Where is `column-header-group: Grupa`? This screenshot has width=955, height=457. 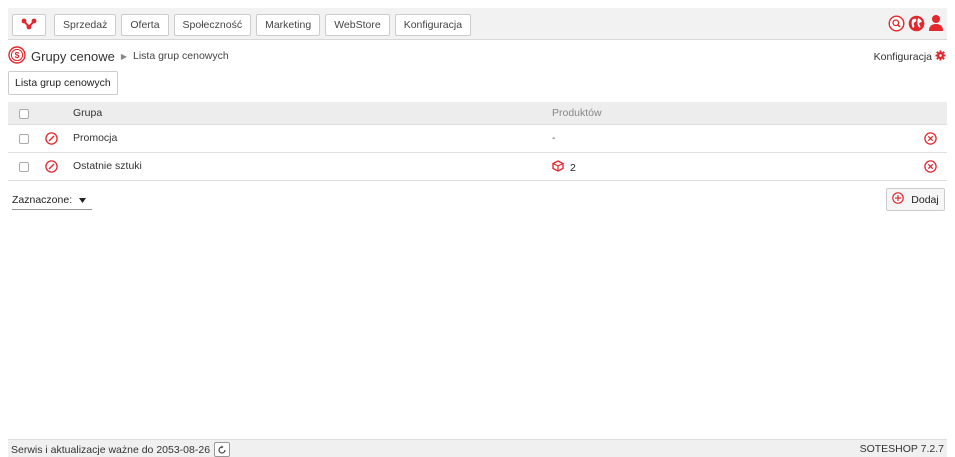
column-header-group: Grupa is located at coordinates (87, 113).